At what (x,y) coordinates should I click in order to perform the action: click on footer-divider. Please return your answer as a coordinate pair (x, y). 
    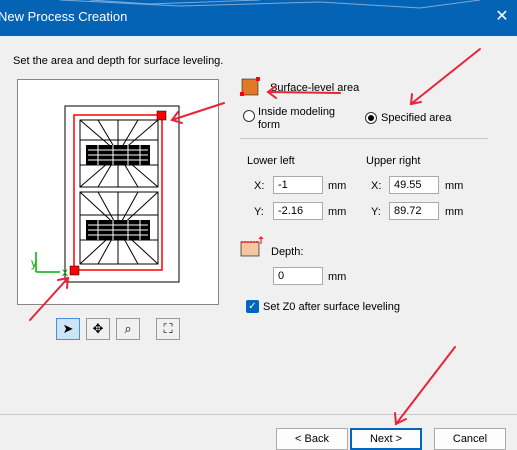
    Looking at the image, I should click on (258, 414).